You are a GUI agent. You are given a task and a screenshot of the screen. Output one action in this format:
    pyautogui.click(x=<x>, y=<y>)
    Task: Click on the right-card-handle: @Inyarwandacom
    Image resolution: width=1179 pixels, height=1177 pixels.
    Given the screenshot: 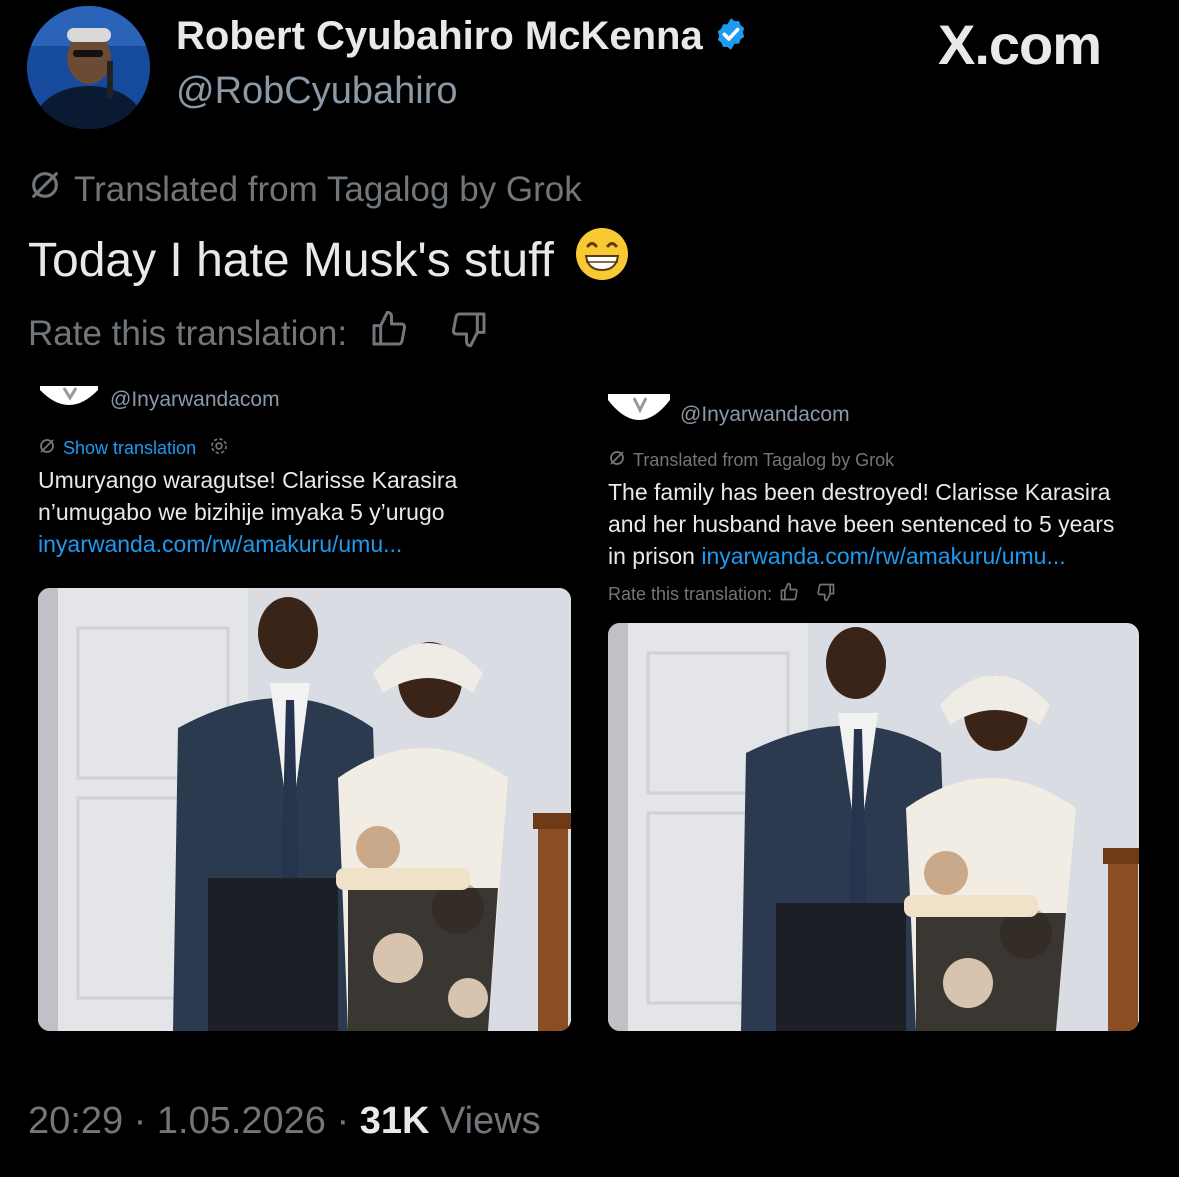 What is the action you would take?
    pyautogui.click(x=765, y=414)
    